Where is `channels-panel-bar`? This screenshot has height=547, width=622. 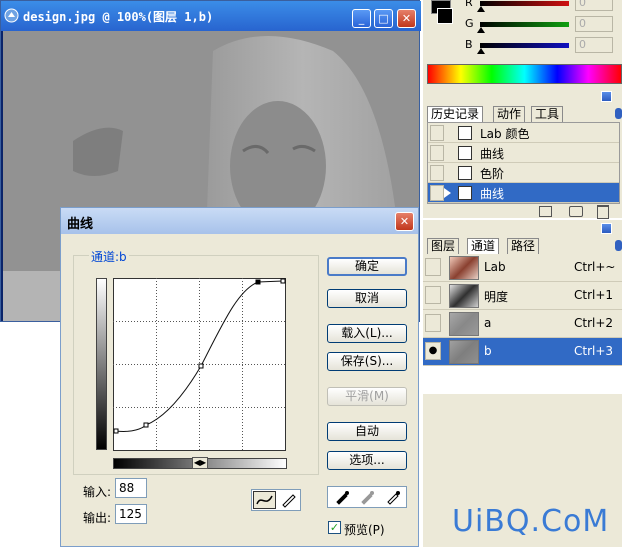 channels-panel-bar is located at coordinates (522, 228).